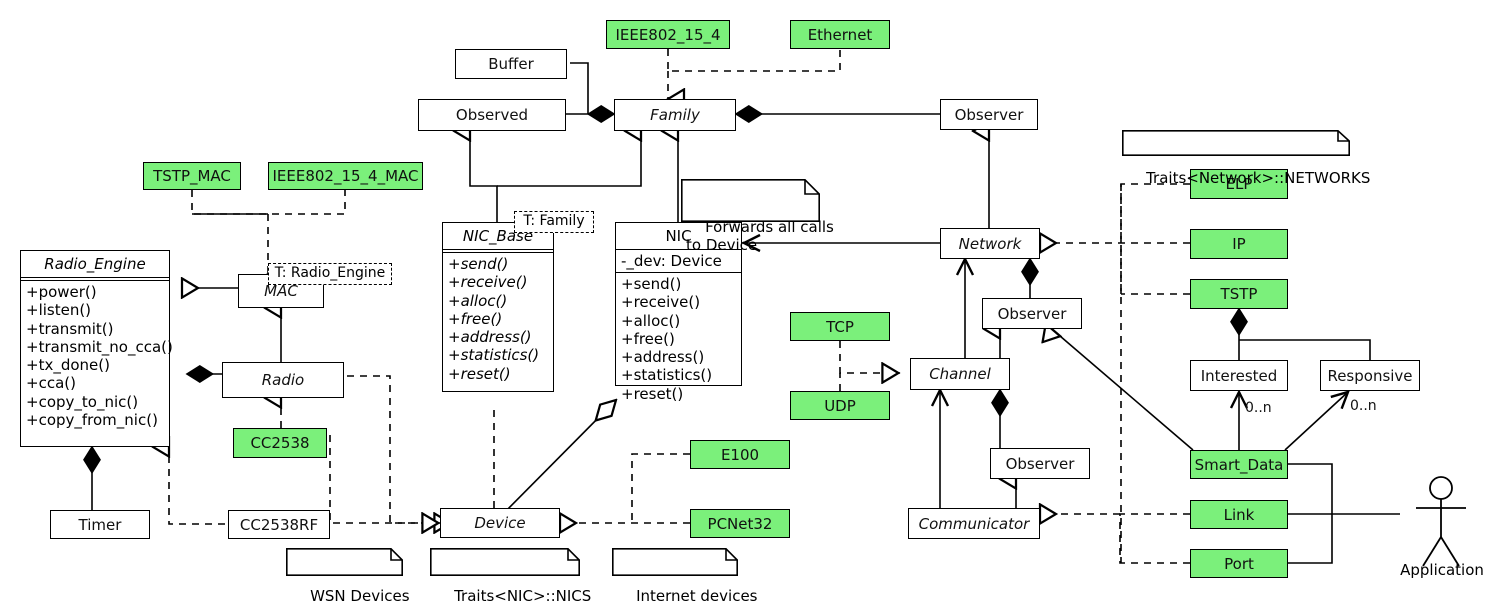  I want to click on note-traits-networks: Traits<Network>::NETWORKS, so click(1246, 158).